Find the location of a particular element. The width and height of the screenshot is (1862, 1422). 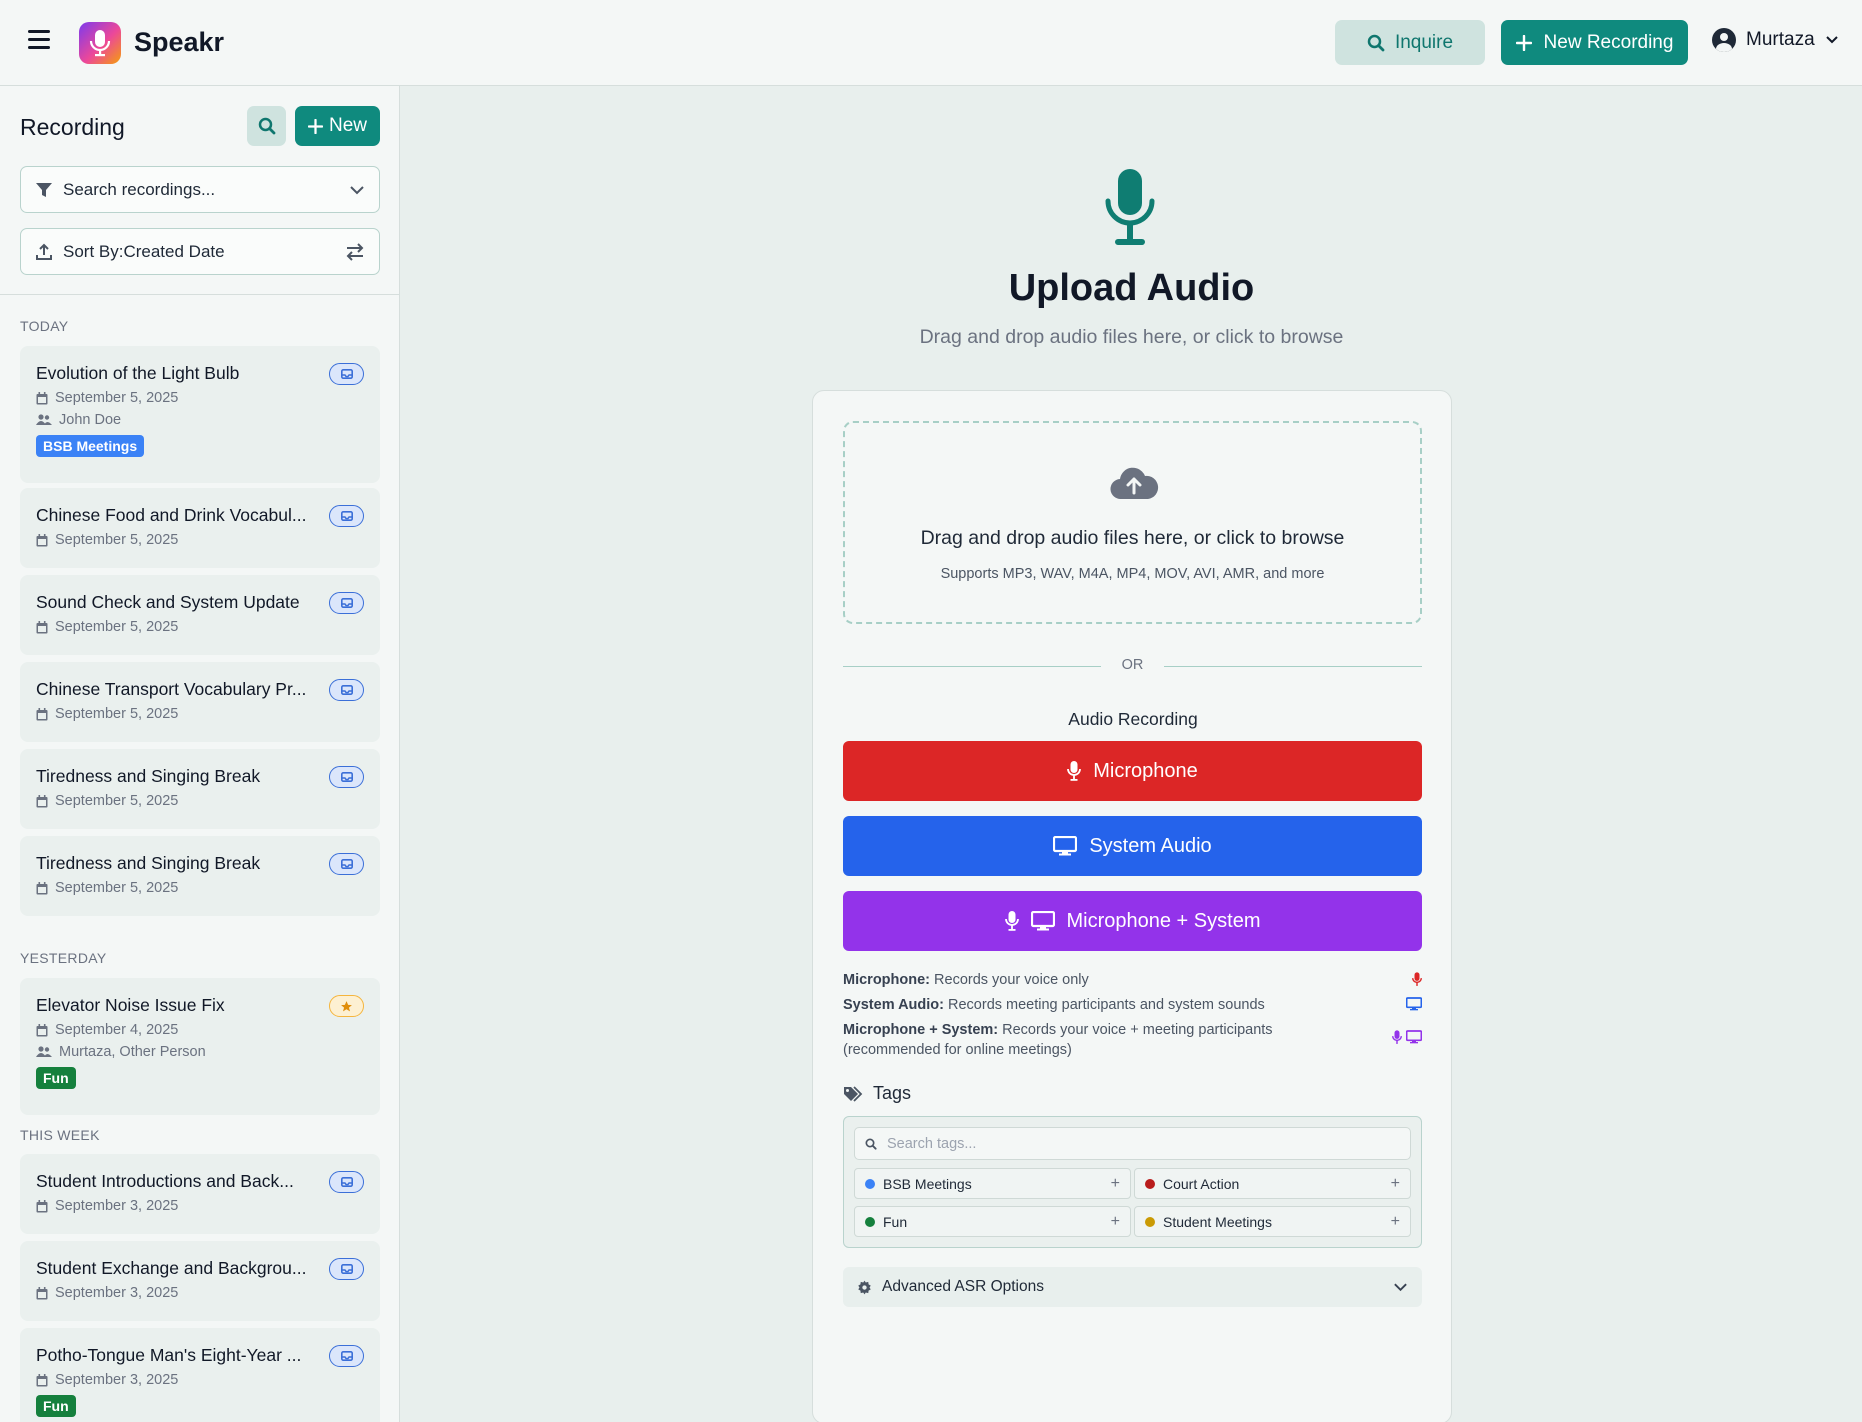

microphone-system-button-label: Microphone + System is located at coordinates (1163, 920).